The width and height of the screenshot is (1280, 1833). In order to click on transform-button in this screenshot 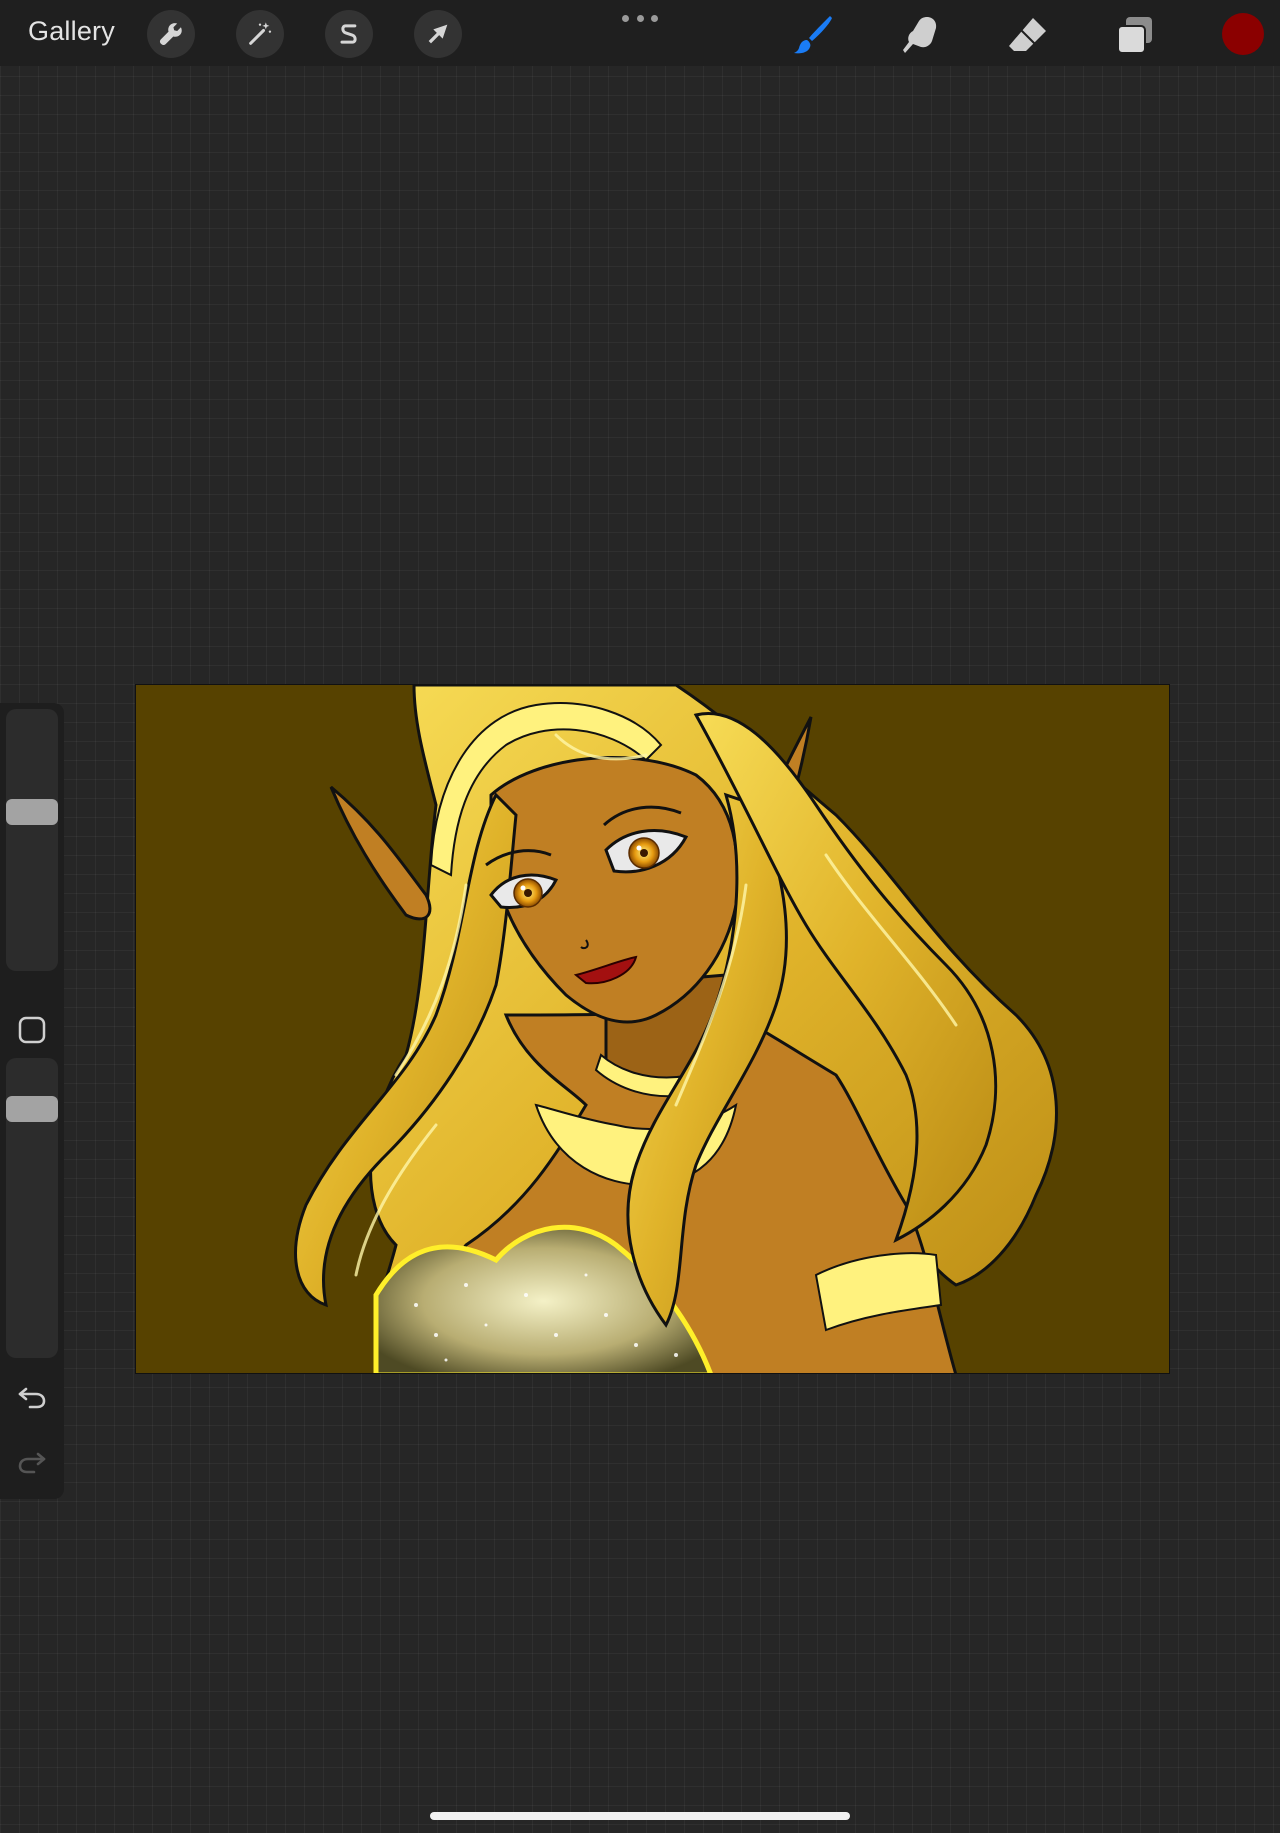, I will do `click(438, 34)`.